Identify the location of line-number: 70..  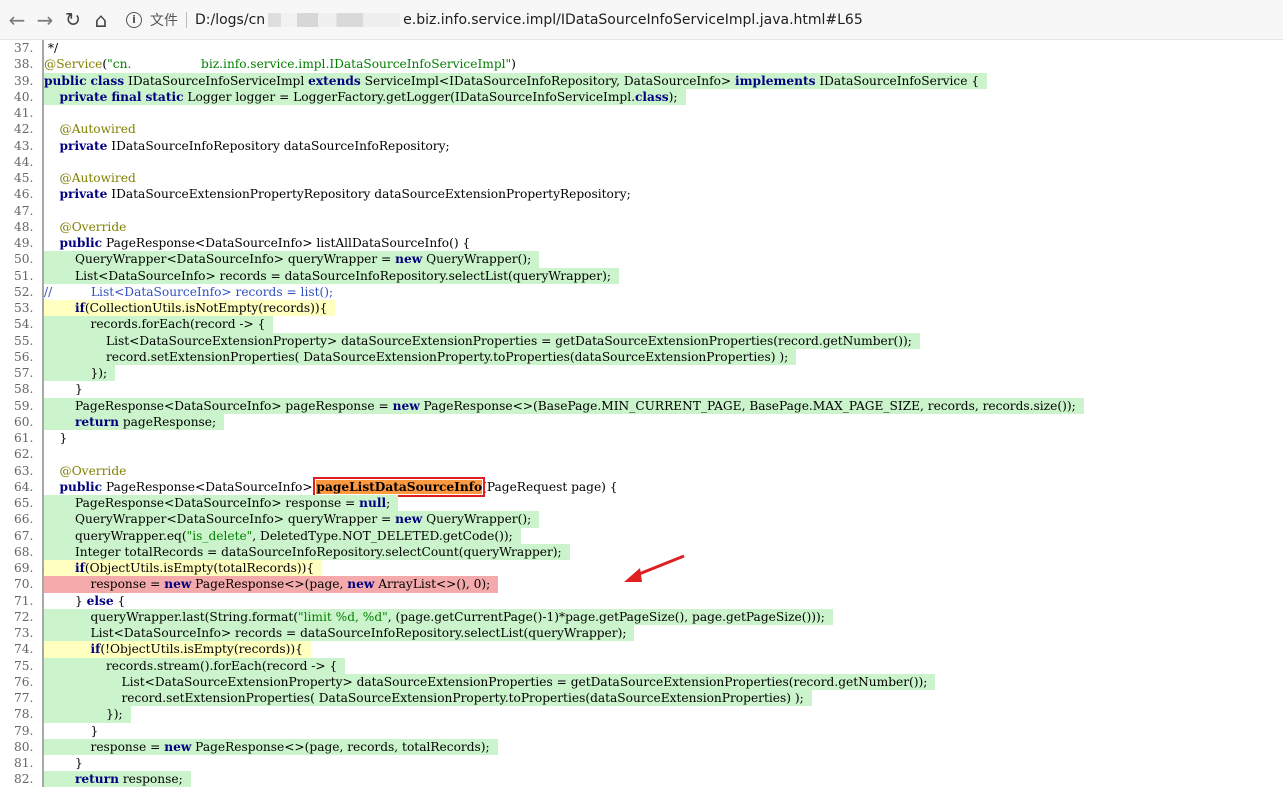
(24, 584).